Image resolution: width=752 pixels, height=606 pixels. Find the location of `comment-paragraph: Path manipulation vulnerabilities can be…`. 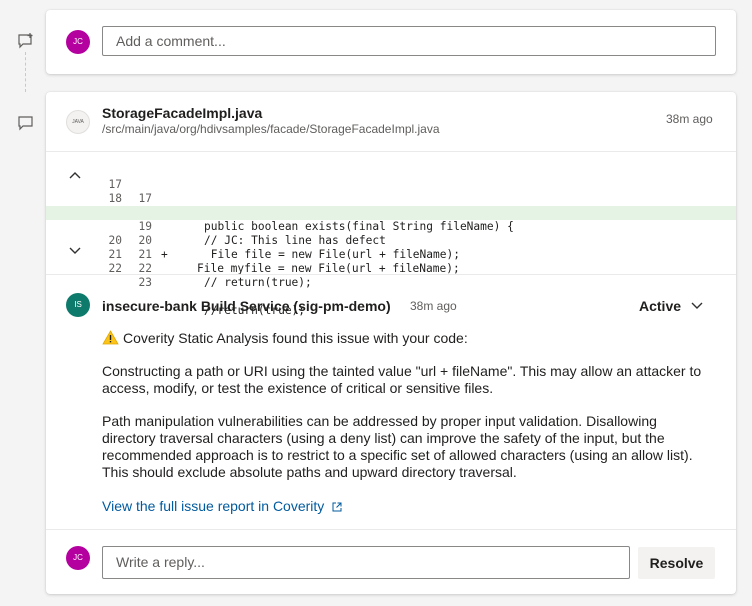

comment-paragraph: Path manipulation vulnerabilities can be… is located at coordinates (397, 446).